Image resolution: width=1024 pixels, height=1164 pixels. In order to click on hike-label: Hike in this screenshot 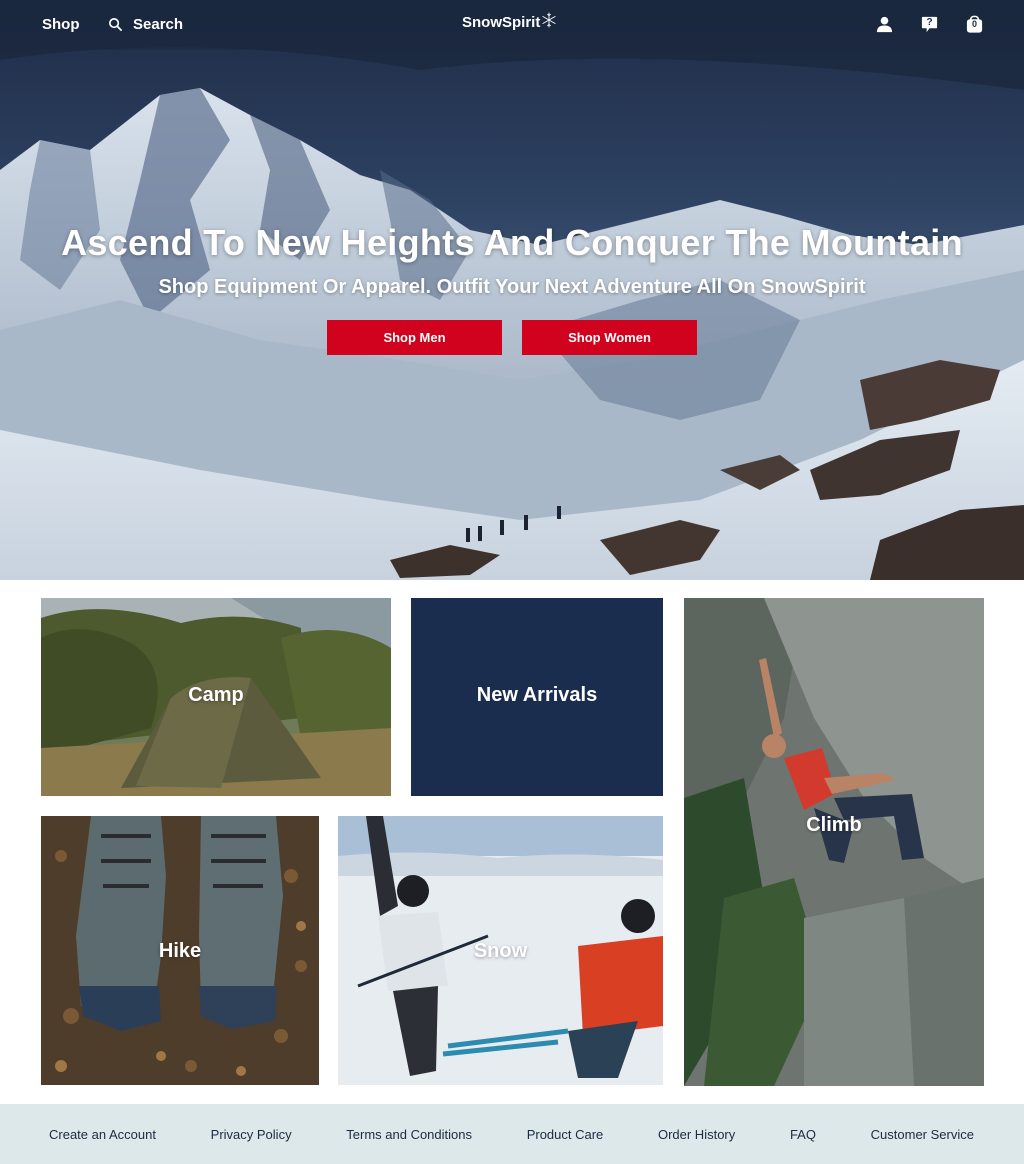, I will do `click(180, 951)`.